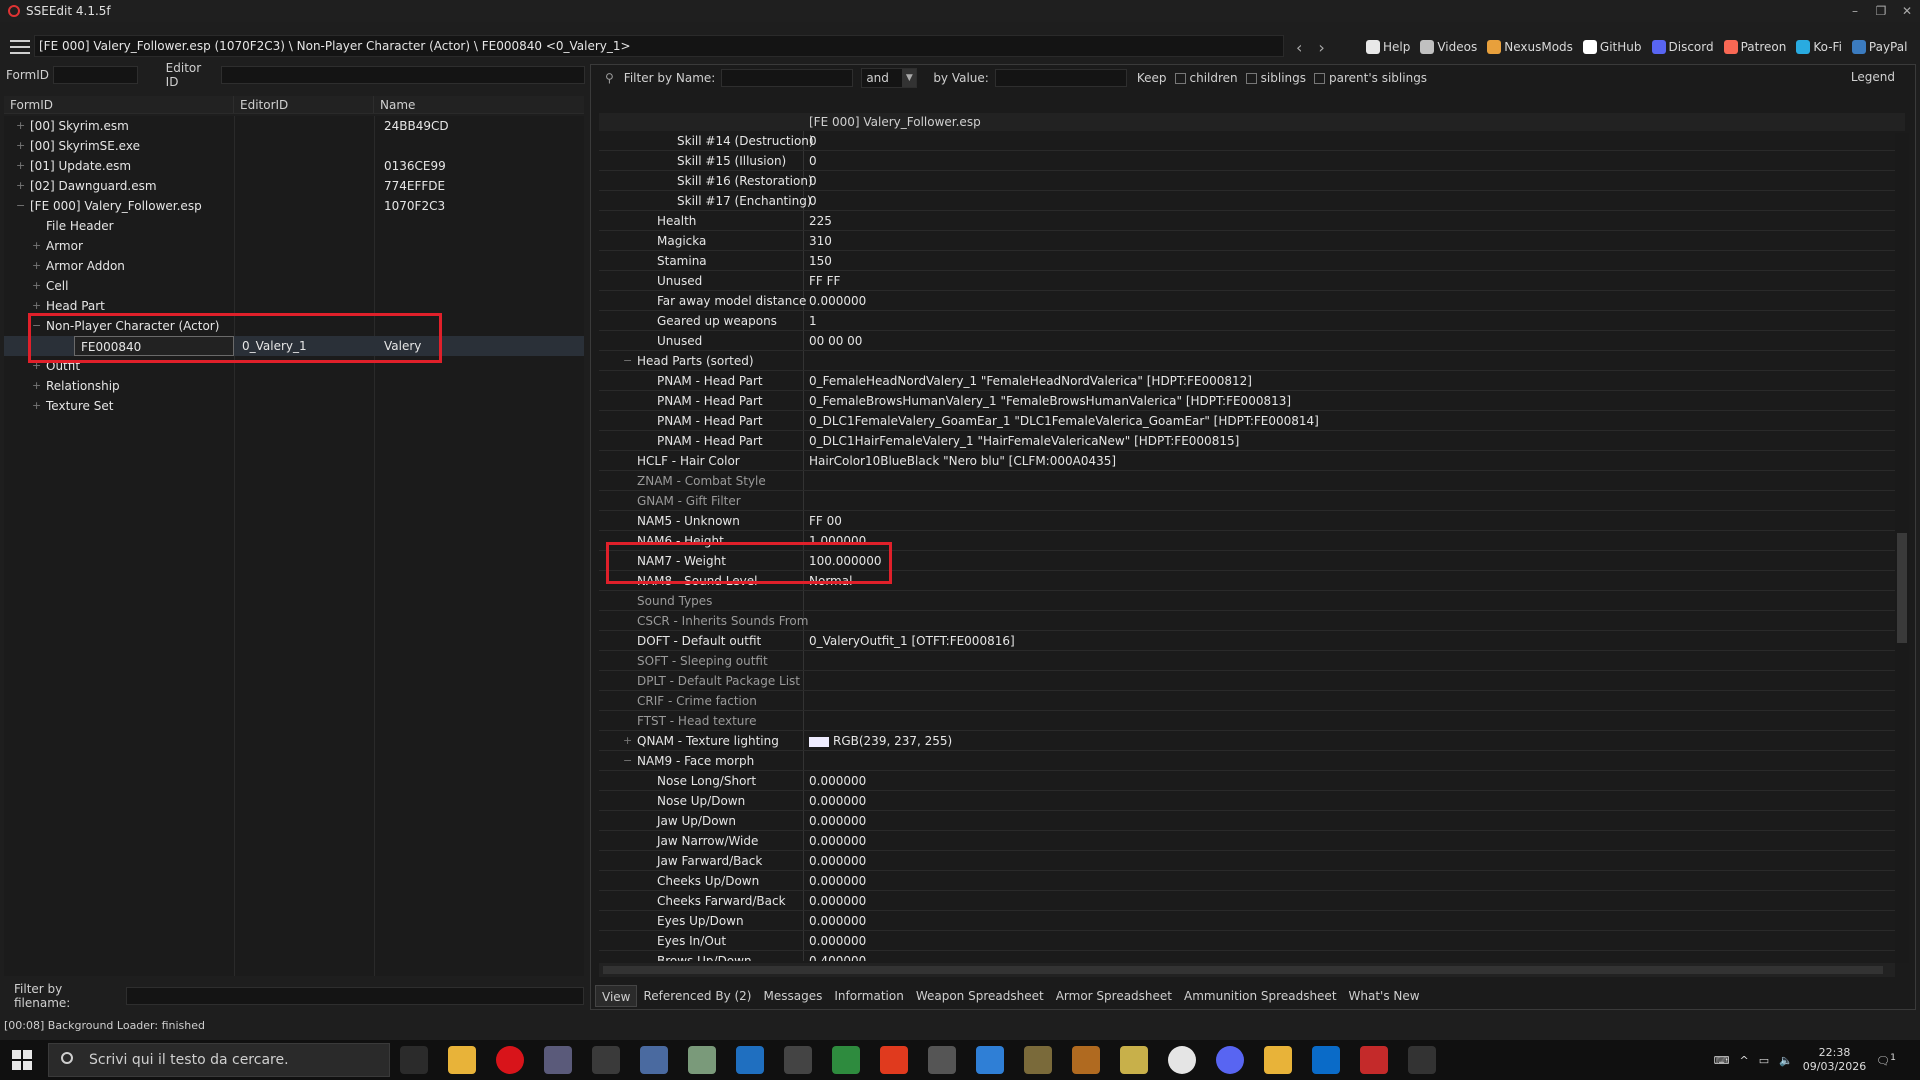 The width and height of the screenshot is (1920, 1080). What do you see at coordinates (1881, 11) in the screenshot?
I see `restore-icon: ❐` at bounding box center [1881, 11].